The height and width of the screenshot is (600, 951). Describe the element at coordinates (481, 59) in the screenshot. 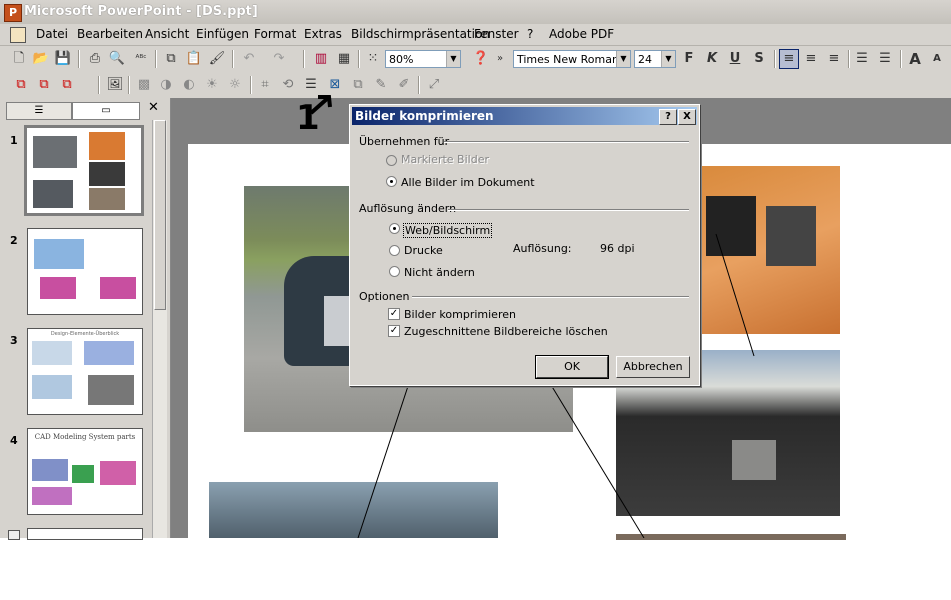

I see `help-icon: ❓` at that location.